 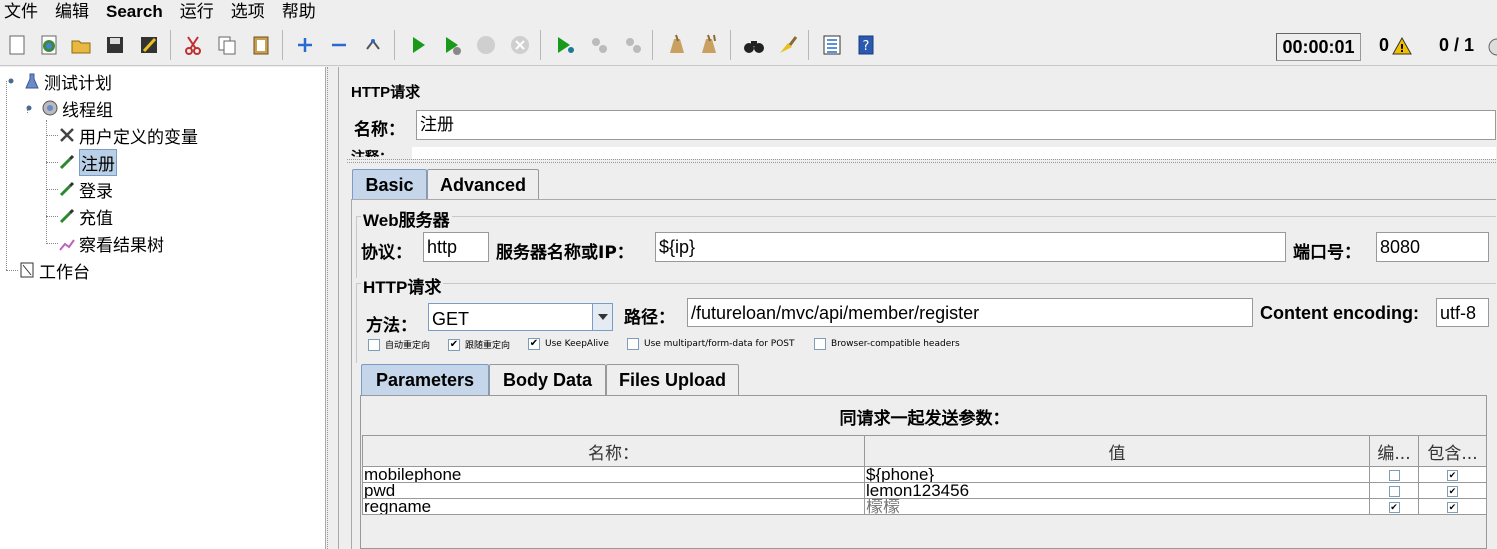 What do you see at coordinates (710, 45) in the screenshot?
I see `clear-all-icon` at bounding box center [710, 45].